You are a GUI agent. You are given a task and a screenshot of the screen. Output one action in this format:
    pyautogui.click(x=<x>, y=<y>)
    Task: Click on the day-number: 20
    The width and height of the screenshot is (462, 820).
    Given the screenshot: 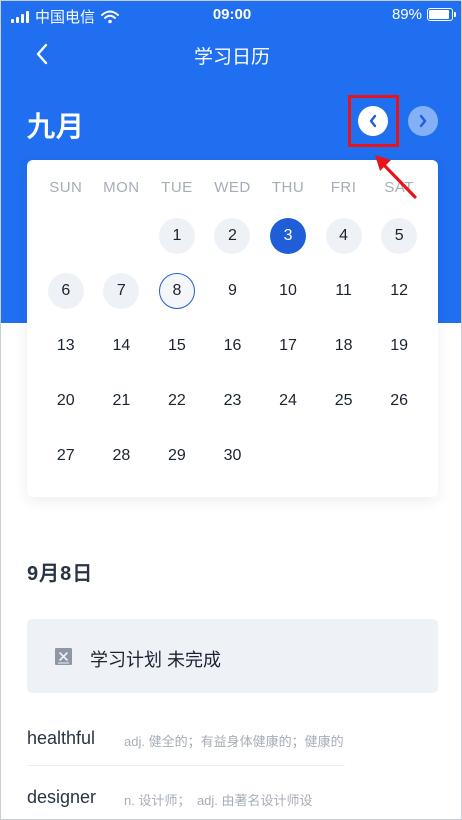 What is the action you would take?
    pyautogui.click(x=65, y=400)
    